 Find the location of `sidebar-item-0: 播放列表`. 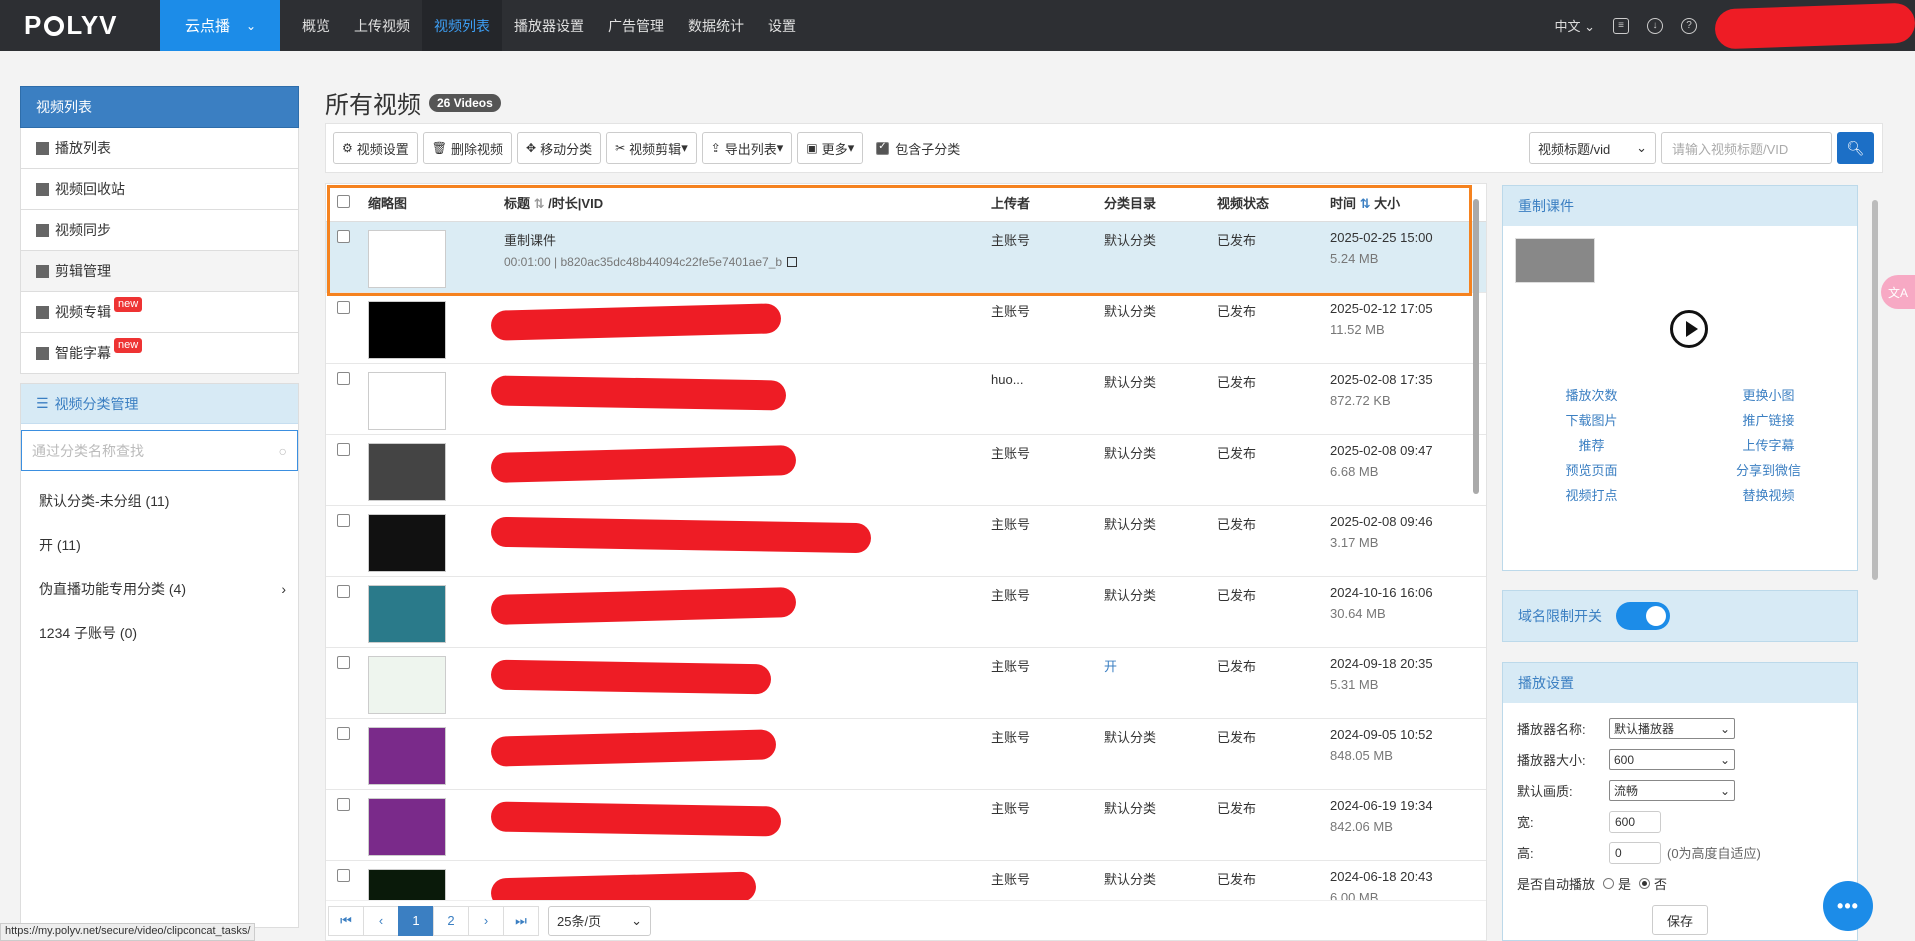

sidebar-item-0: 播放列表 is located at coordinates (159, 148).